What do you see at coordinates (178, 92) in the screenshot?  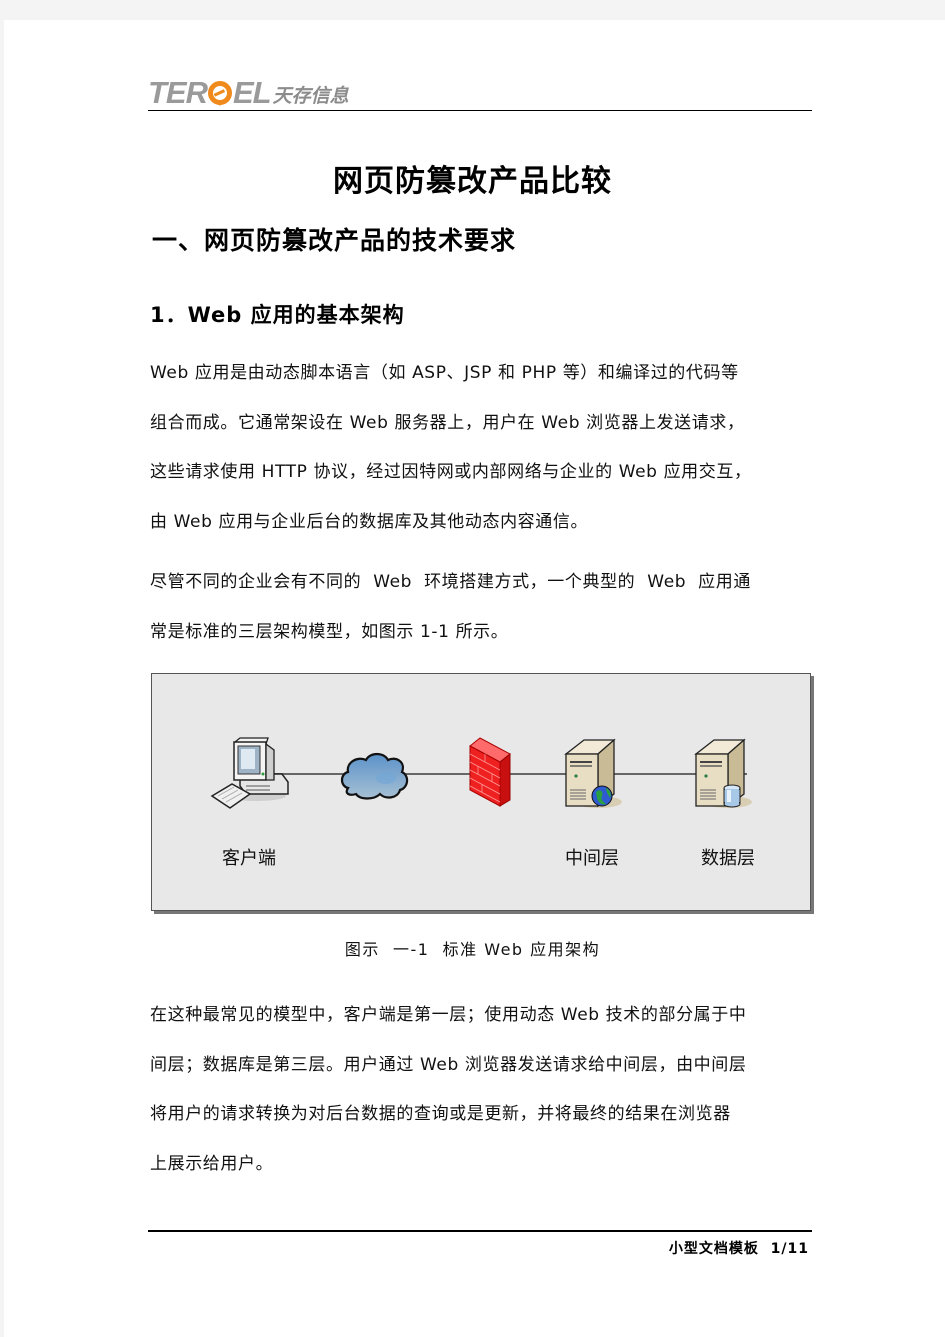 I see `logo-text-left: TER` at bounding box center [178, 92].